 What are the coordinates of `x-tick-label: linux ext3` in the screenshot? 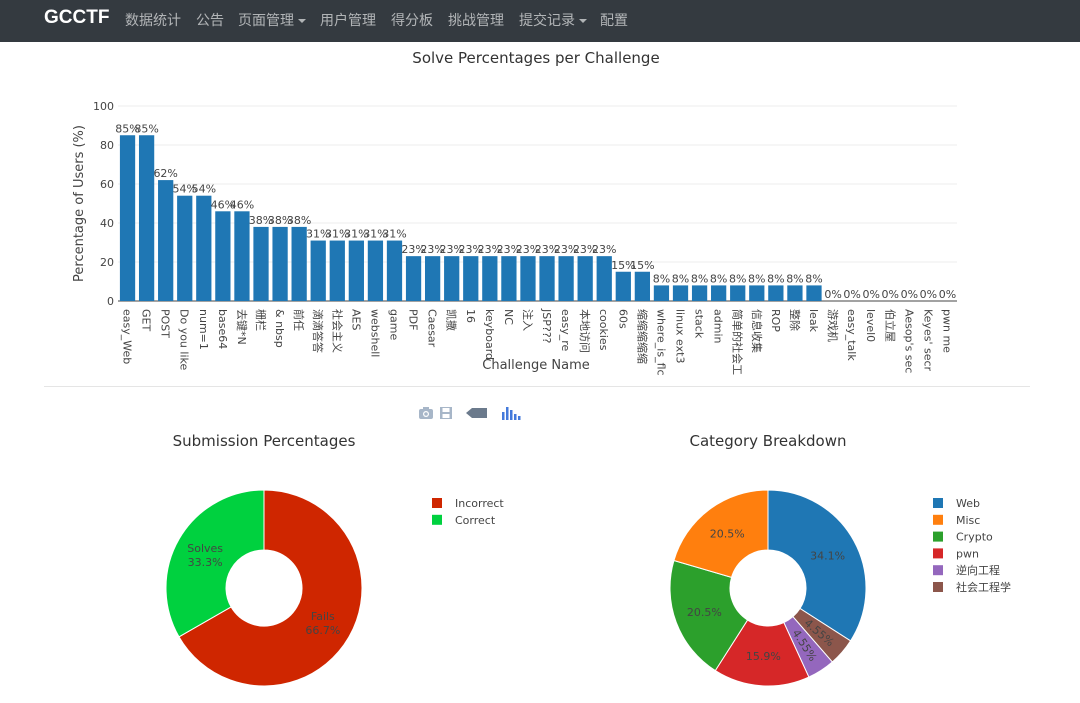 It's located at (680, 336).